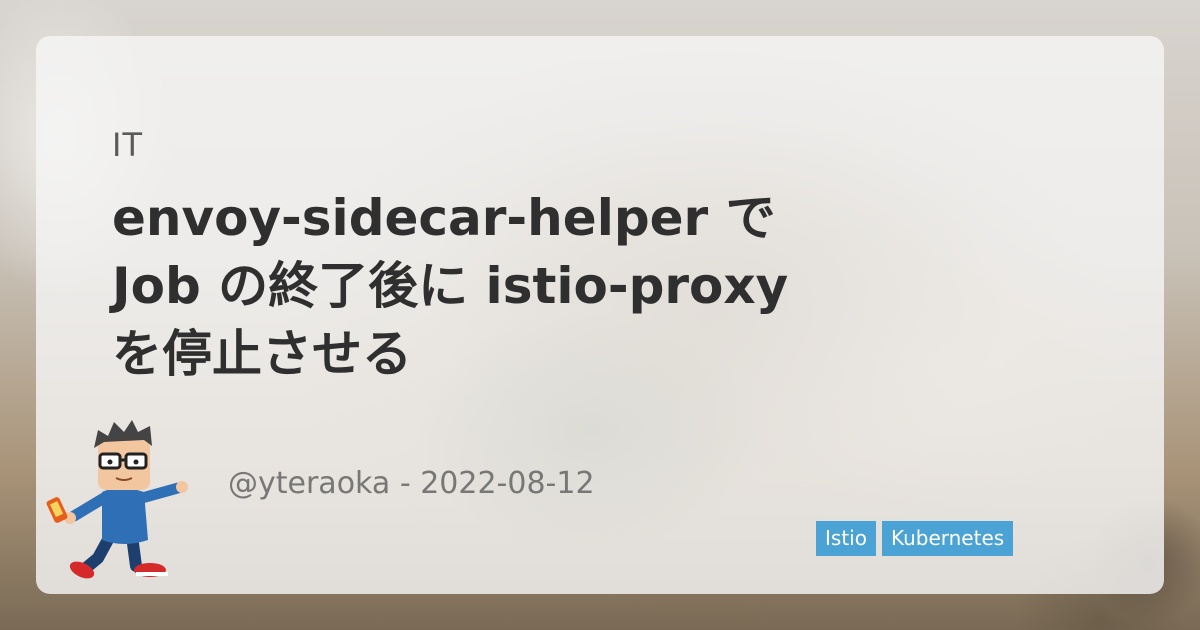 This screenshot has width=1200, height=630. I want to click on tag-kubernetes: Kubernetes, so click(947, 538).